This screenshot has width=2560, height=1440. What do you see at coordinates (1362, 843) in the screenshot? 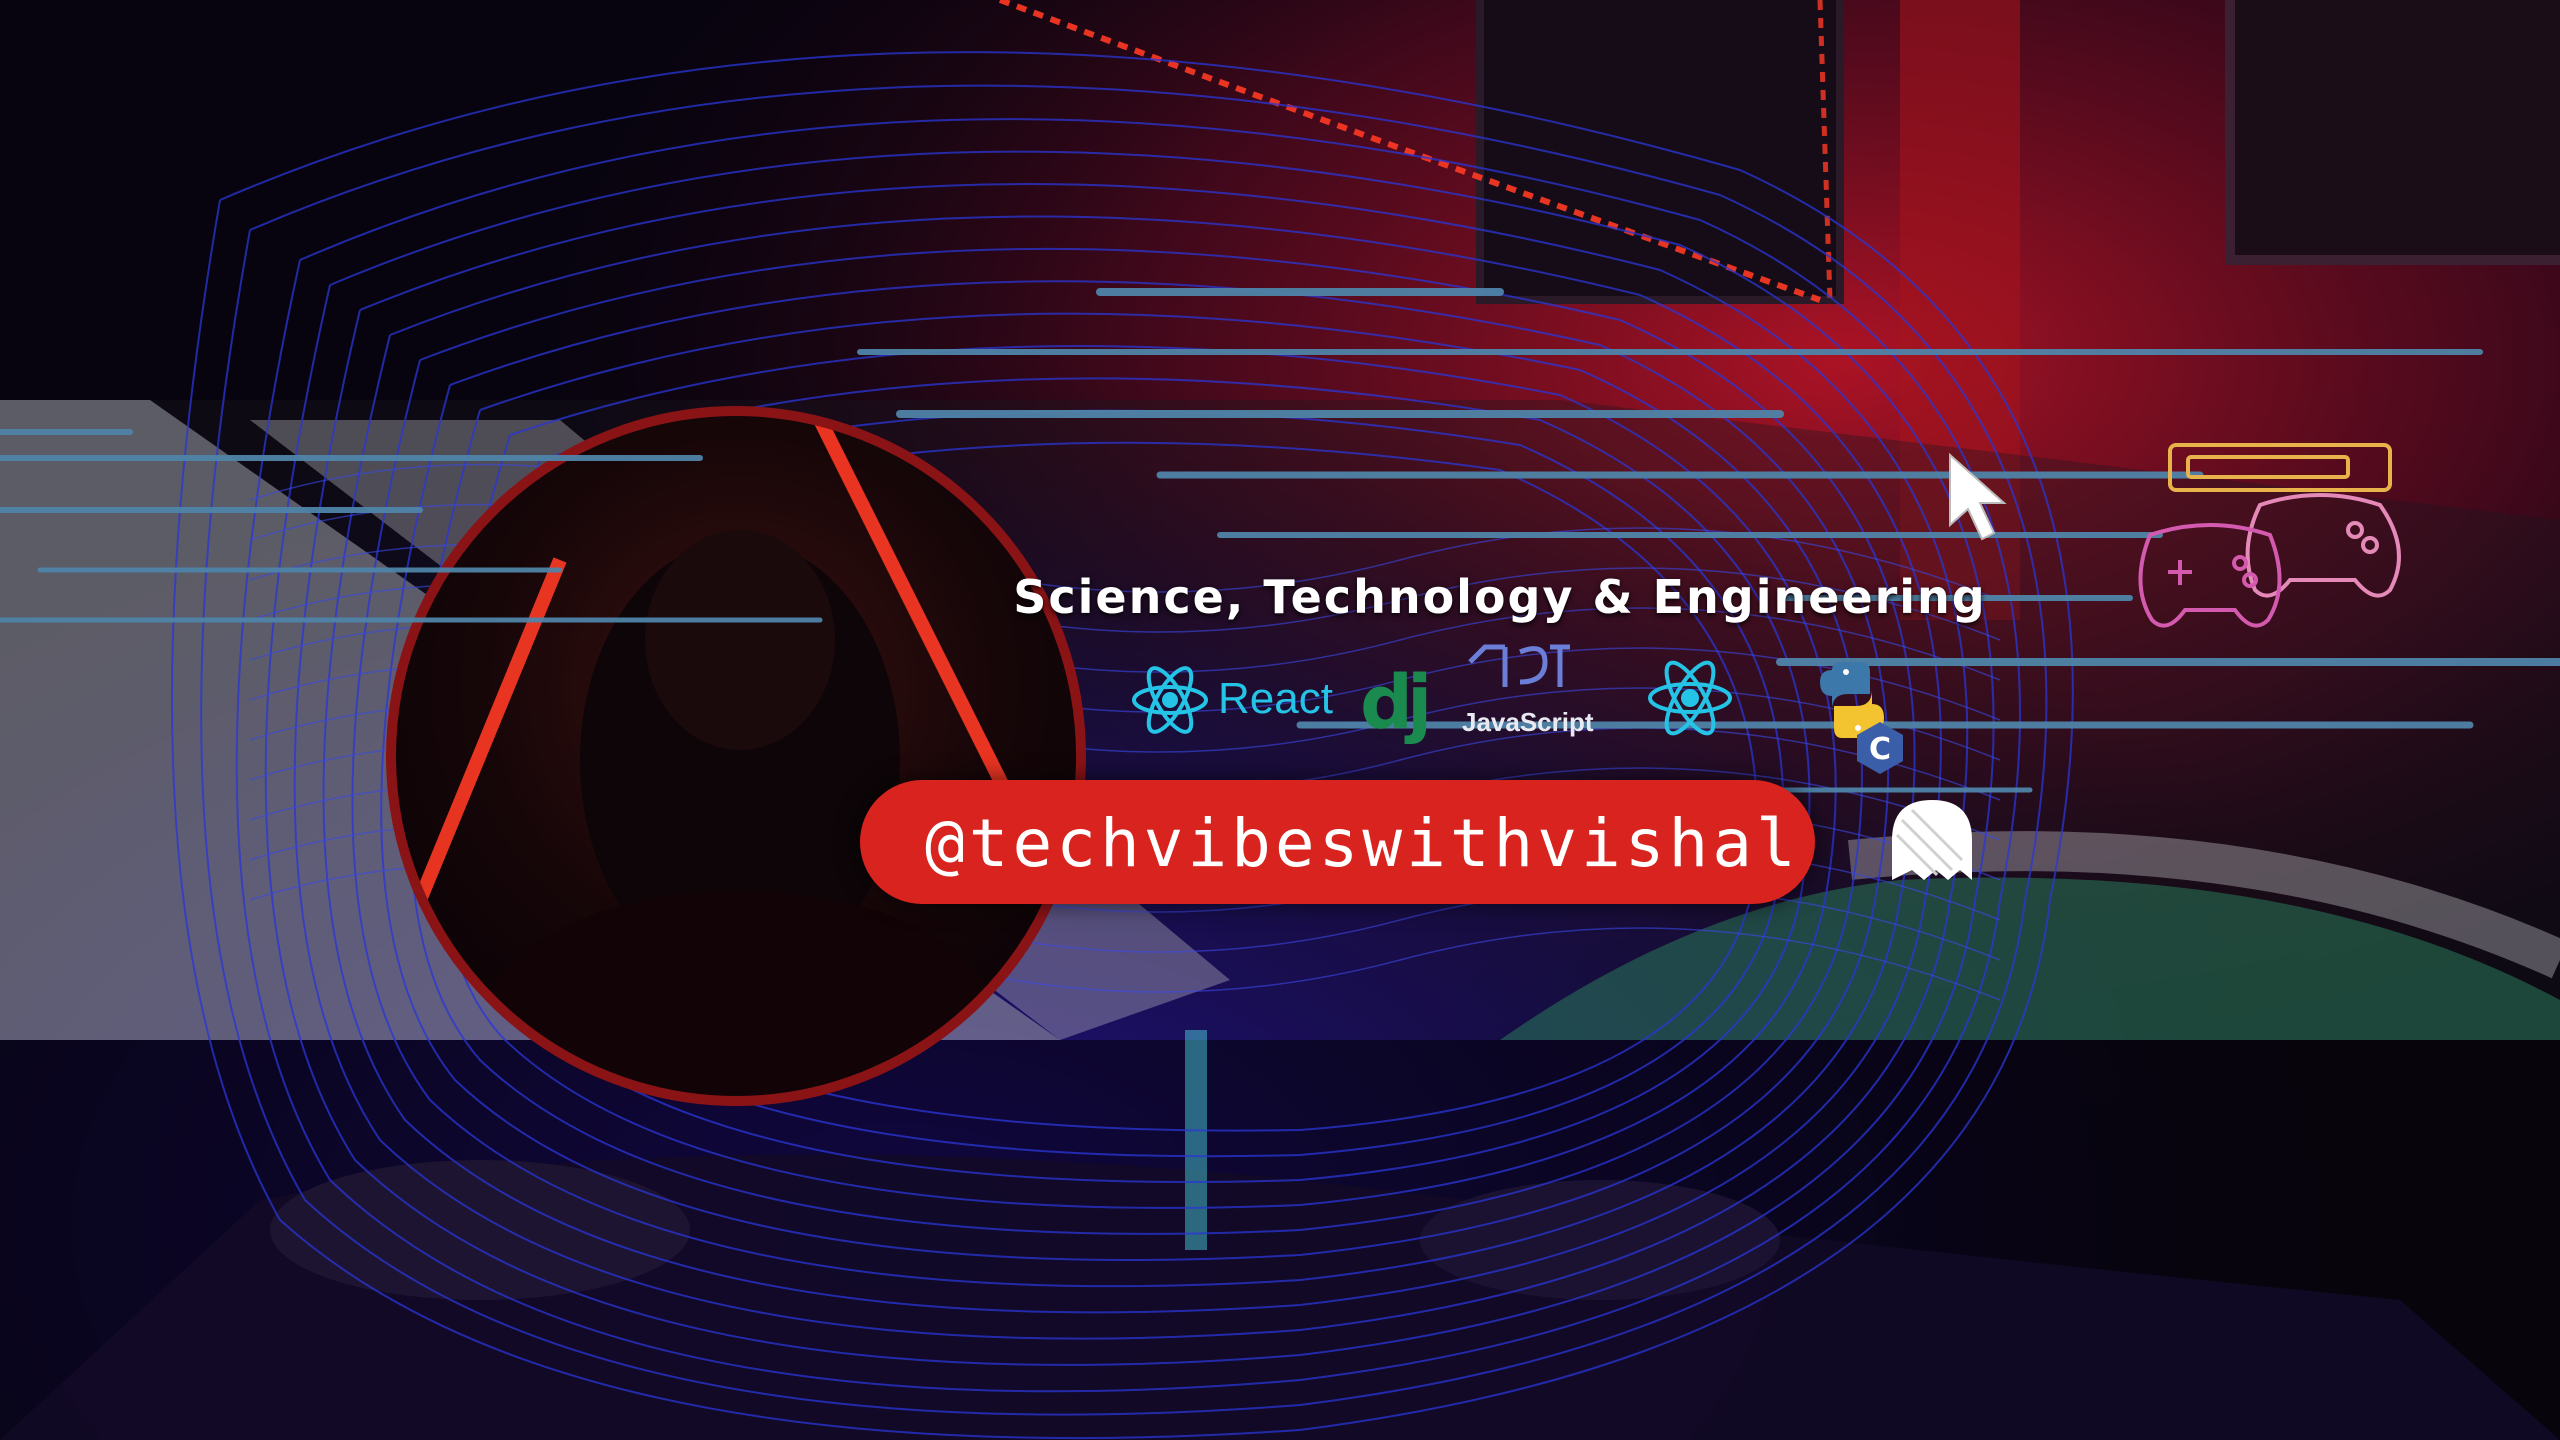
I see `channel-handle: @techvibeswithvishal` at bounding box center [1362, 843].